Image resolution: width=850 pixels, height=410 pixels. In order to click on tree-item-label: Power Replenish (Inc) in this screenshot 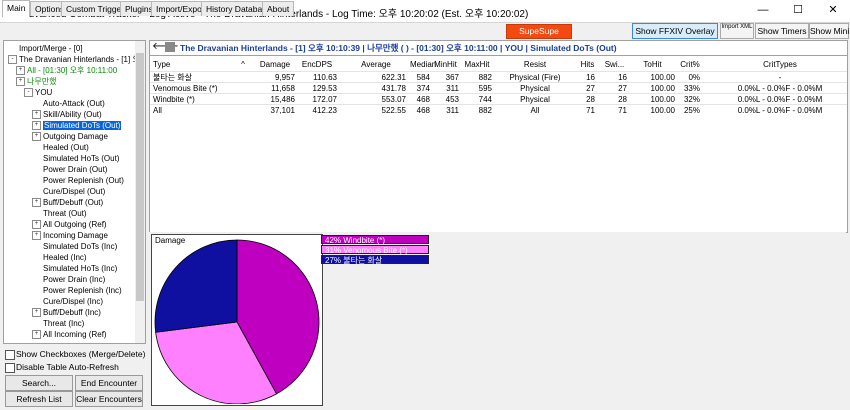, I will do `click(82, 290)`.